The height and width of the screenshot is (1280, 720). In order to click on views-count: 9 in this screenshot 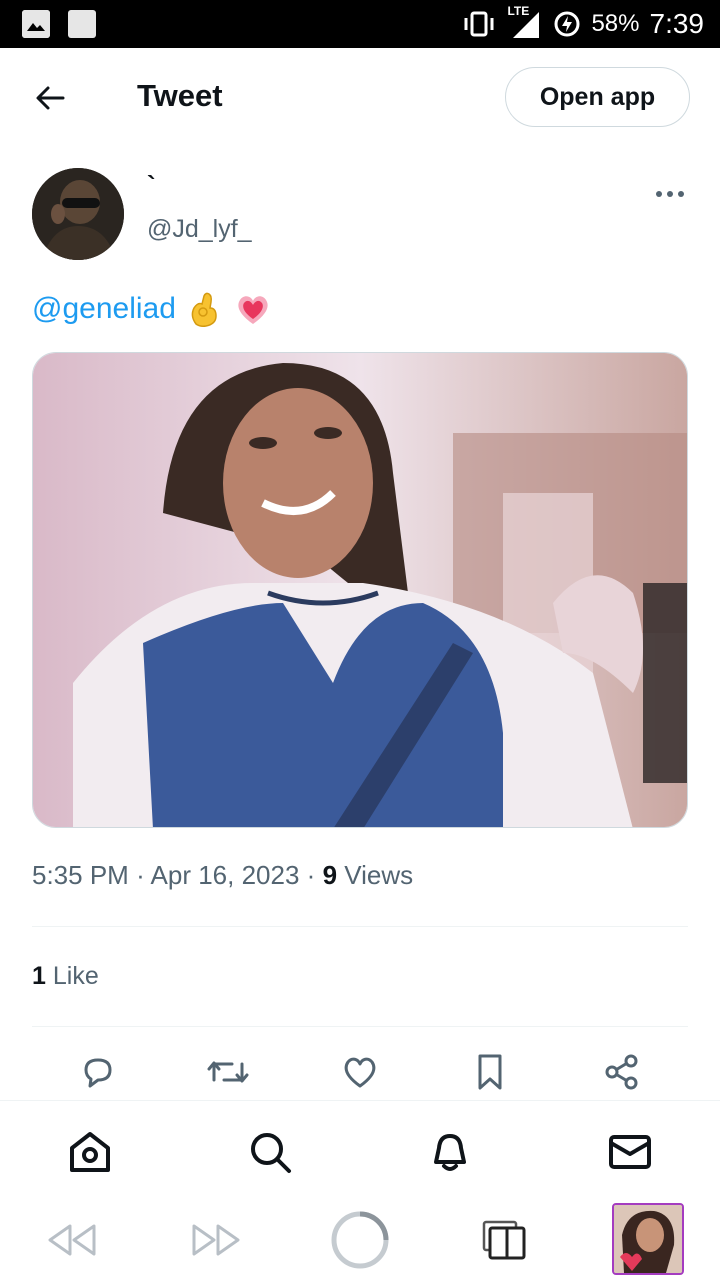, I will do `click(330, 875)`.